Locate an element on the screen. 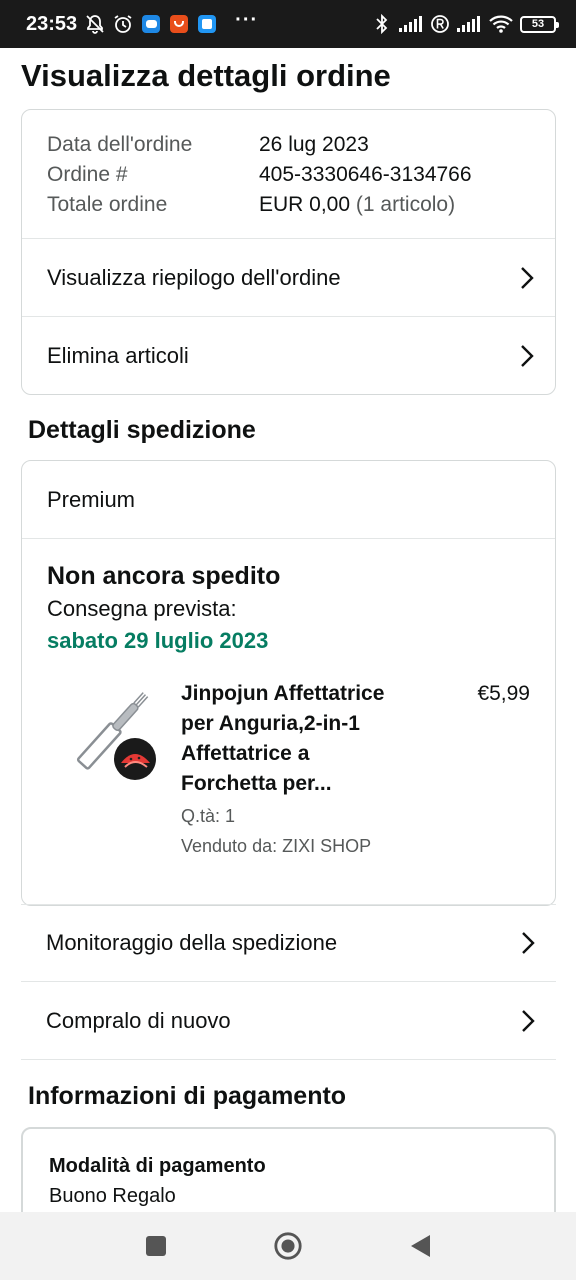 The image size is (576, 1280). system-navigation-bar is located at coordinates (288, 1246).